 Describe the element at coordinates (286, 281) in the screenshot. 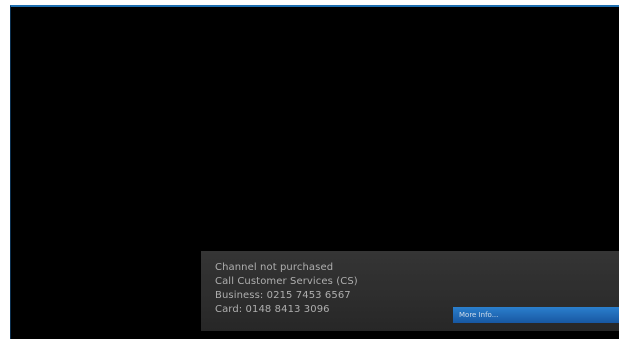

I see `message-line-instruction: Call Customer Services (CS)` at that location.